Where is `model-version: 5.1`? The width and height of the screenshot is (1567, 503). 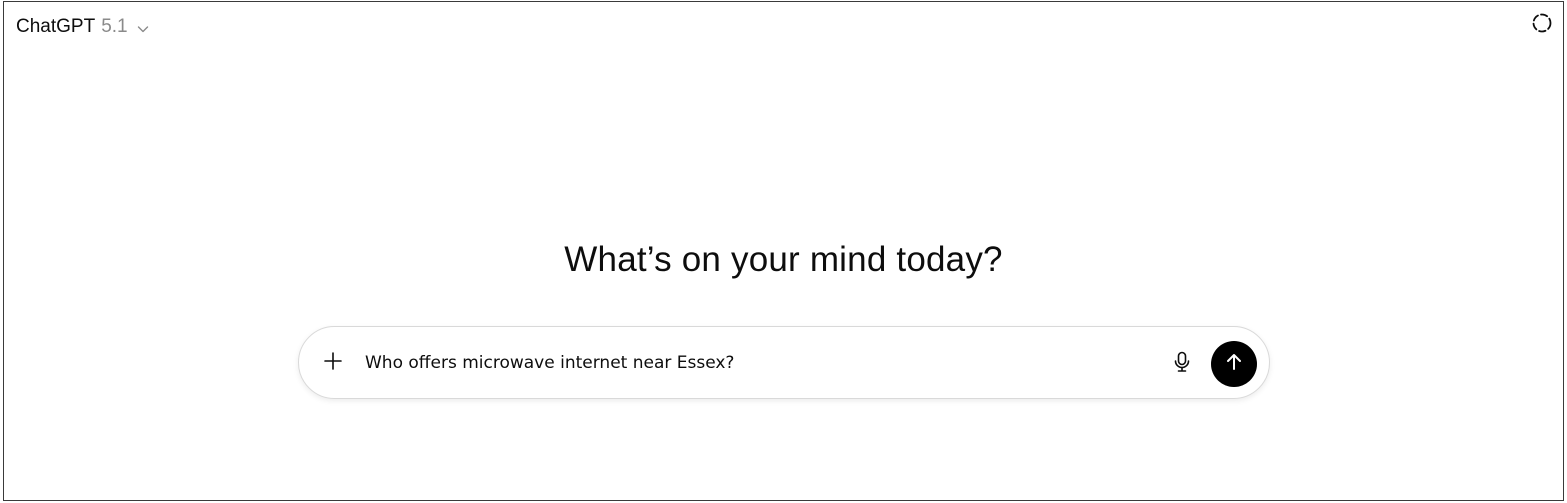
model-version: 5.1 is located at coordinates (114, 26).